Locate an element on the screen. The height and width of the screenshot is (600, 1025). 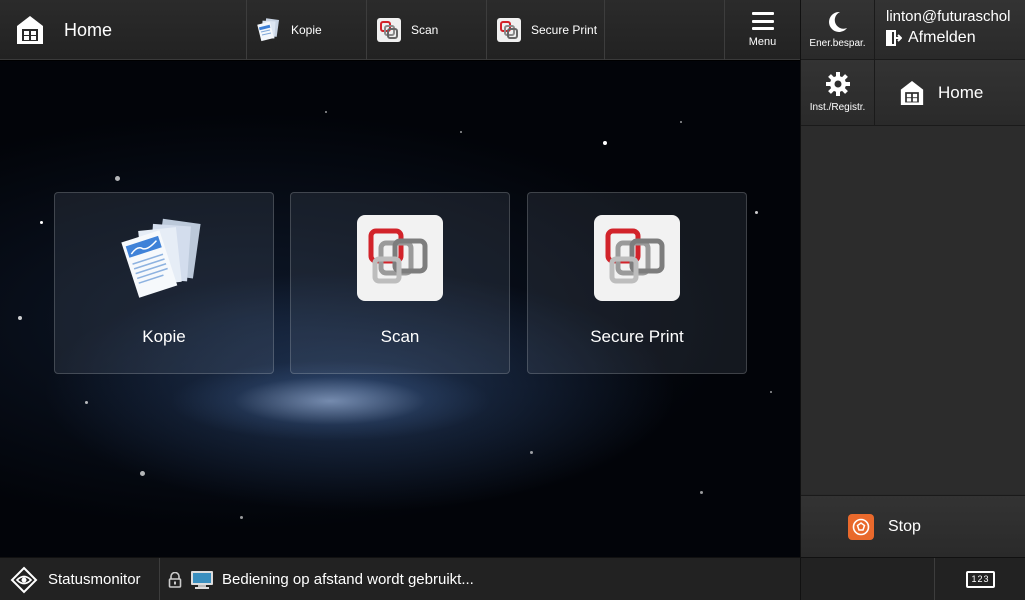
tile-secure-print: Secure Print is located at coordinates (637, 283).